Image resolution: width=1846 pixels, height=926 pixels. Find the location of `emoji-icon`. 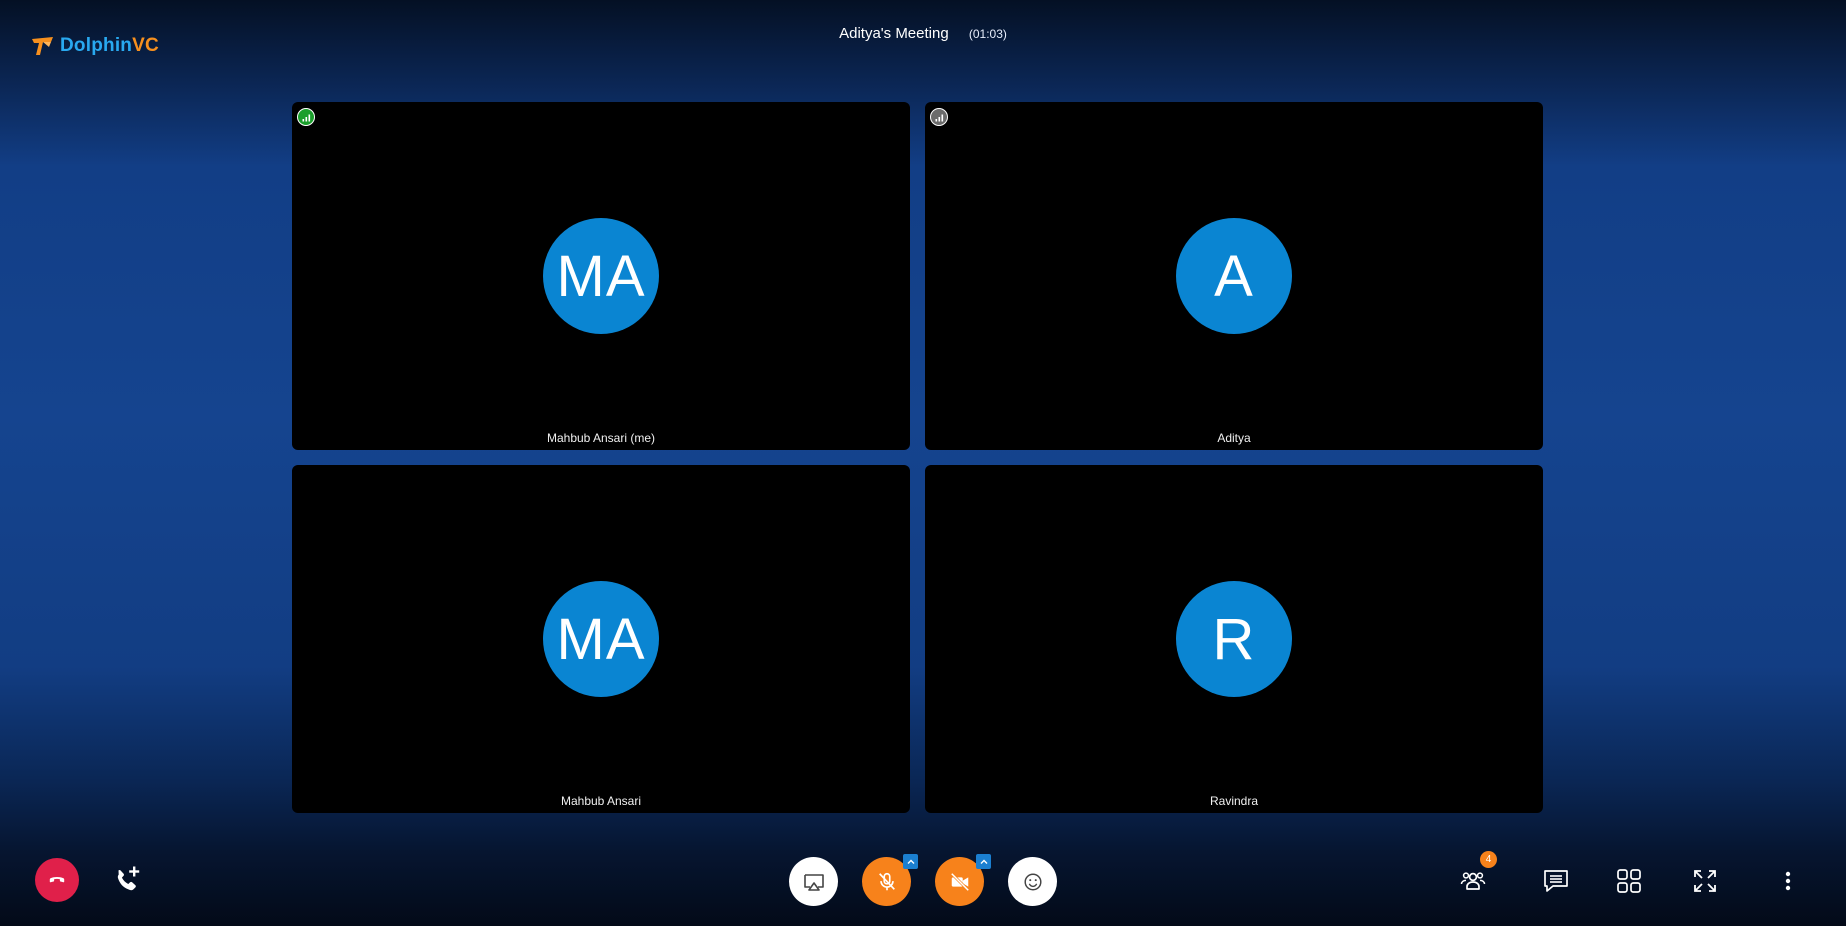

emoji-icon is located at coordinates (1032, 881).